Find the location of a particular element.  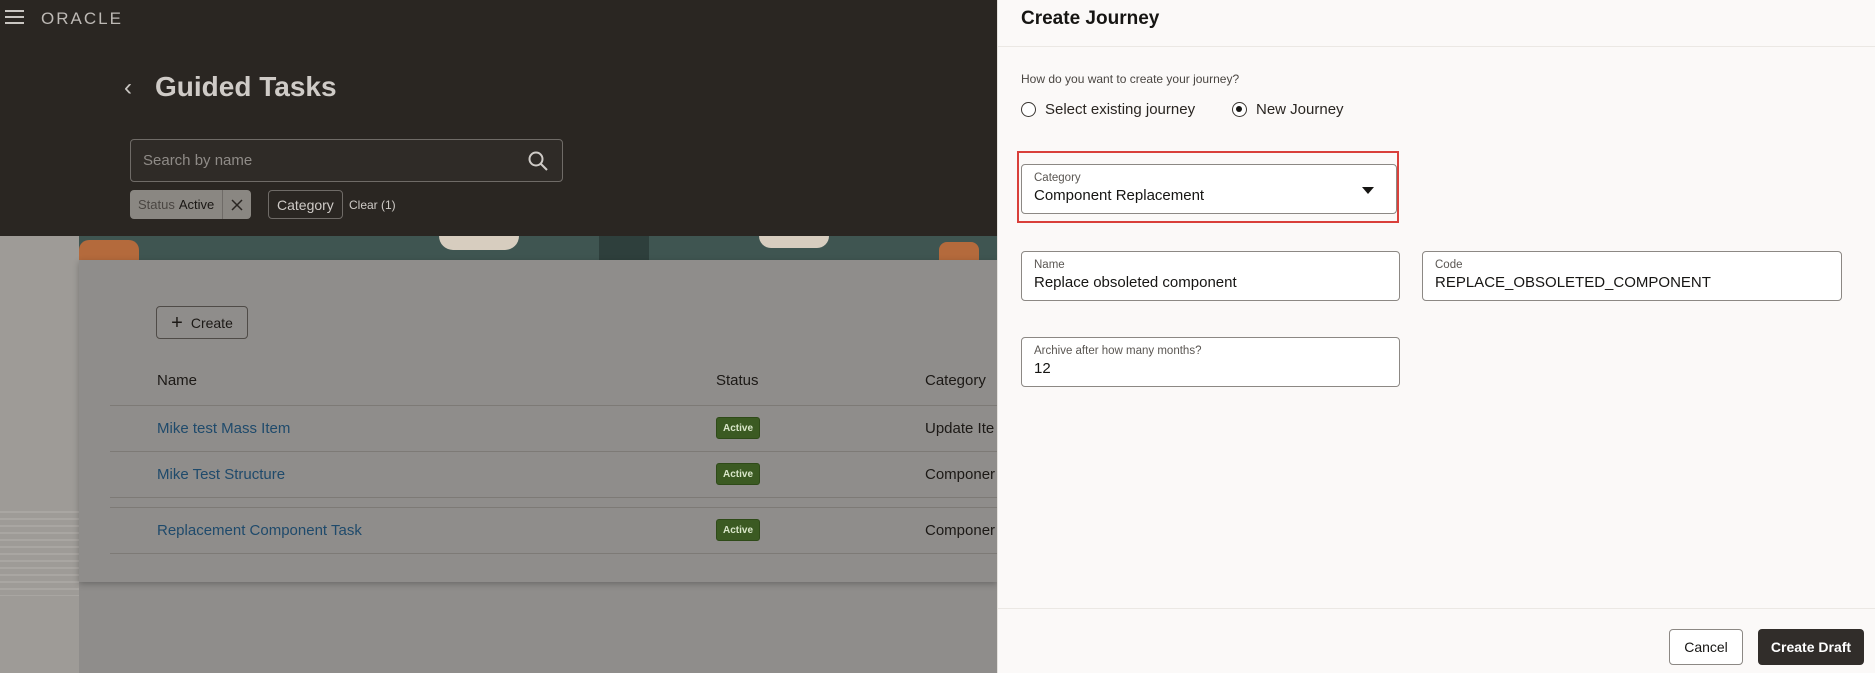

decorative-side-panel is located at coordinates (39, 454).